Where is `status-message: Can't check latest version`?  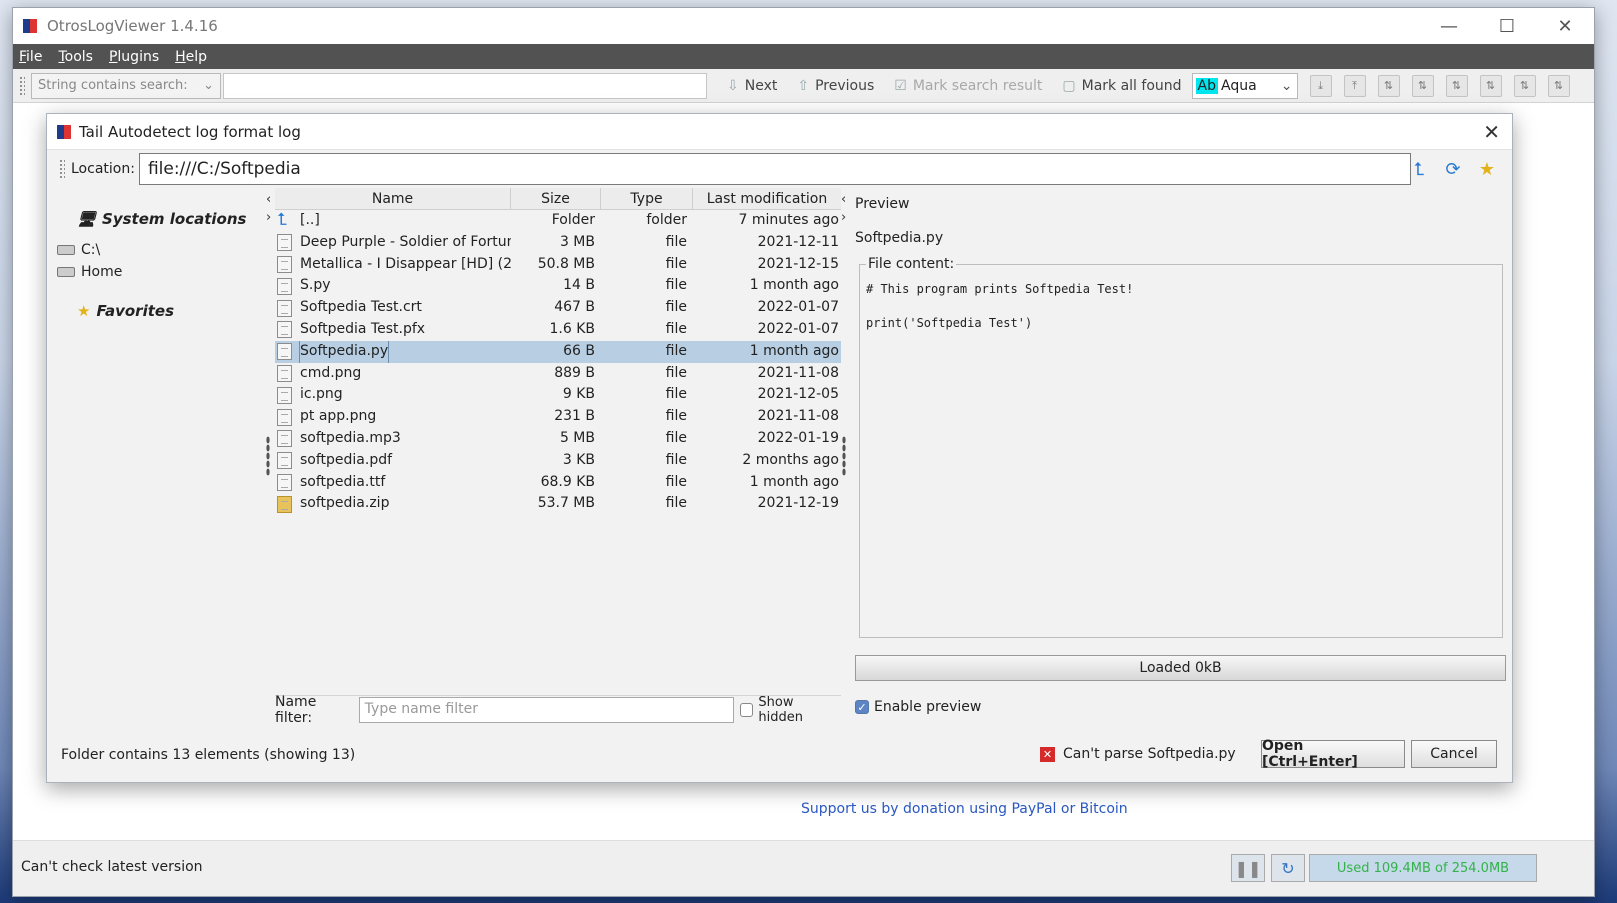 status-message: Can't check latest version is located at coordinates (112, 867).